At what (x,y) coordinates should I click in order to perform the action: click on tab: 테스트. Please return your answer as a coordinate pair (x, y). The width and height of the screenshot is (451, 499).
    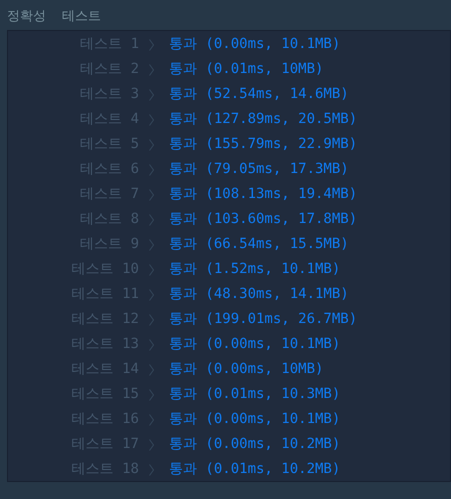
    Looking at the image, I should click on (81, 15).